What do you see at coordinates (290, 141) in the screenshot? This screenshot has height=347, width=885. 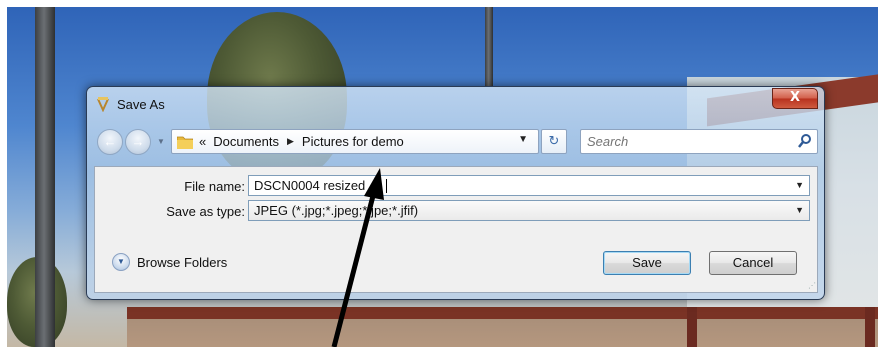 I see `breadcrumb-arrow-icon: ▶` at bounding box center [290, 141].